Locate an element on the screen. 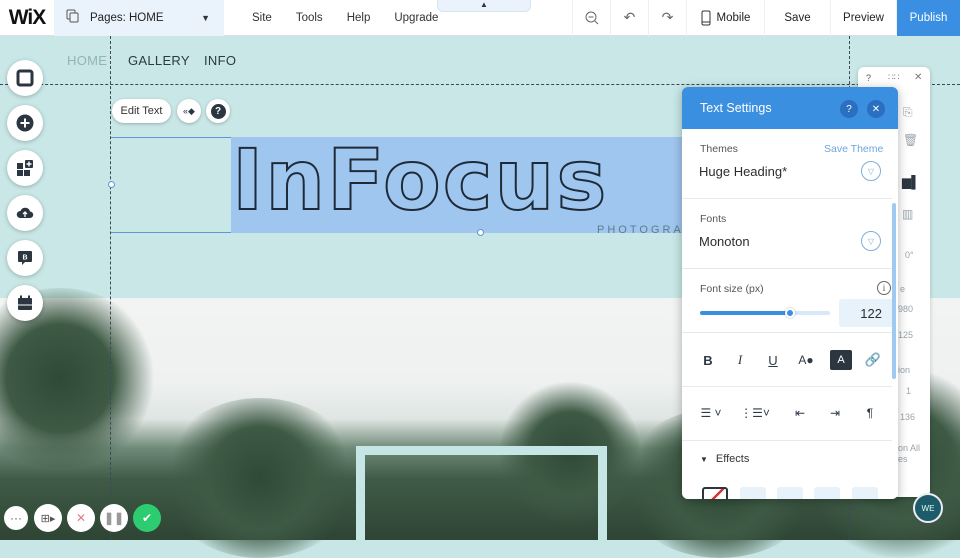  panel-title: Text Settings is located at coordinates (736, 108).